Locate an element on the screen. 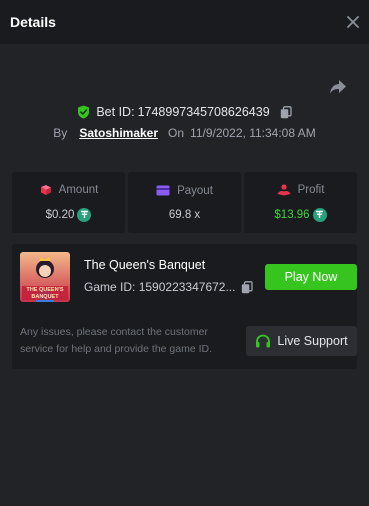 This screenshot has height=506, width=369. game-title: The Queen's Banquet is located at coordinates (144, 265).